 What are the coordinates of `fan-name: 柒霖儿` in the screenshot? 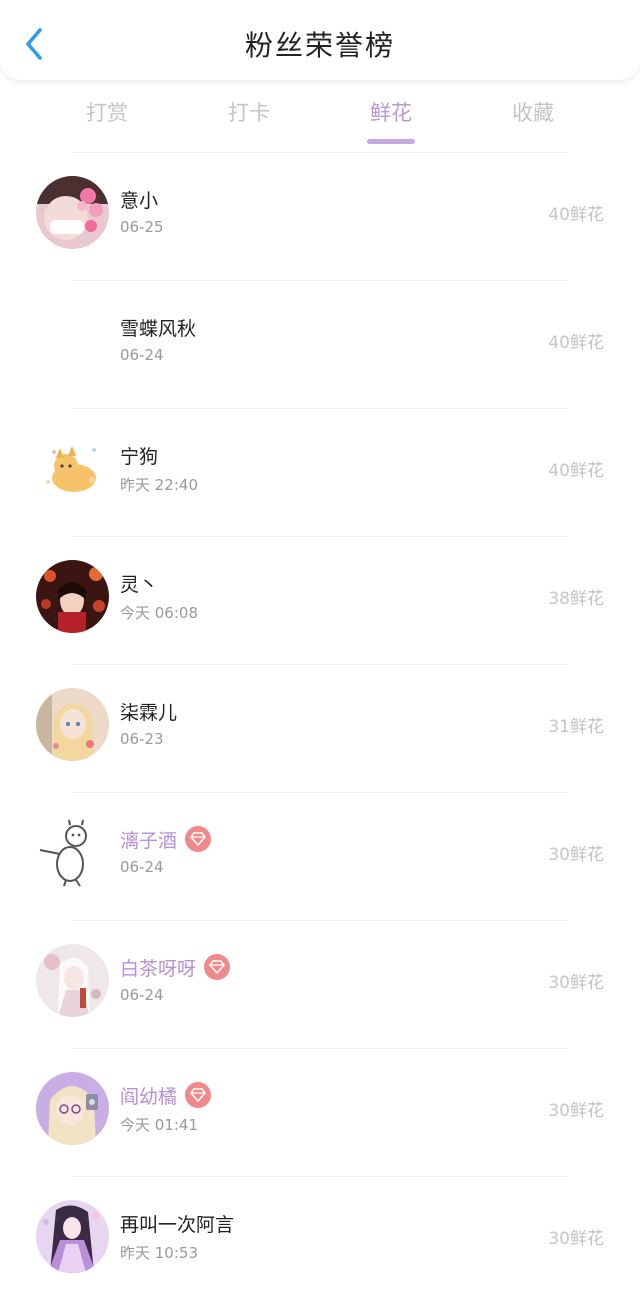 It's located at (149, 712).